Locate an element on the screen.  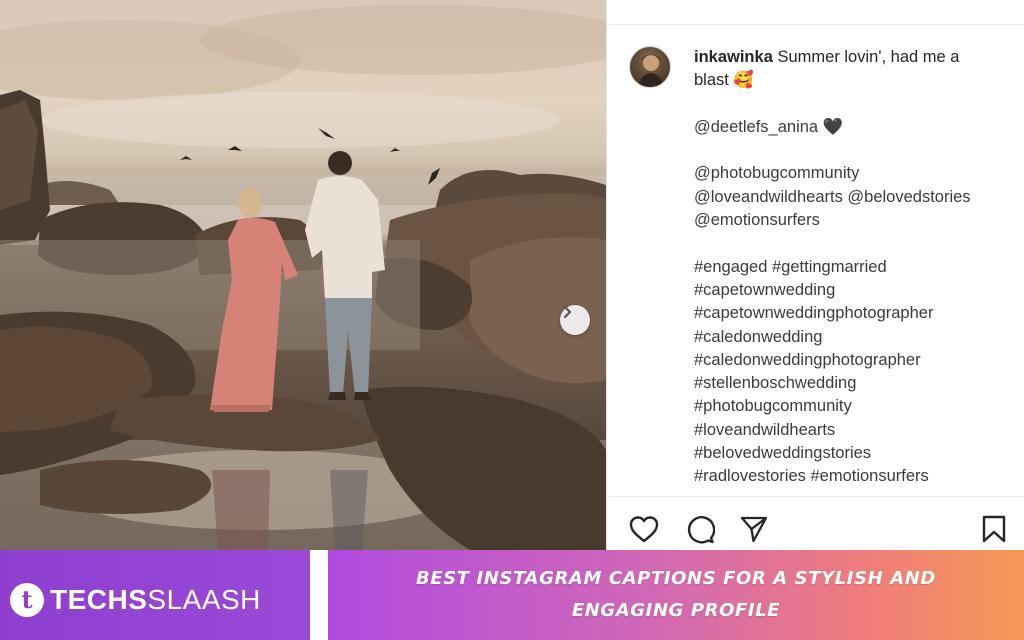
caption-text: Summer lovin', had me a is located at coordinates (868, 57).